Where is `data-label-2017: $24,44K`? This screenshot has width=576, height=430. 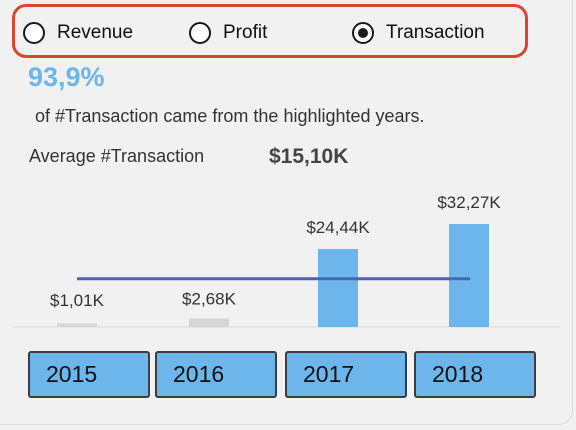
data-label-2017: $24,44K is located at coordinates (338, 227).